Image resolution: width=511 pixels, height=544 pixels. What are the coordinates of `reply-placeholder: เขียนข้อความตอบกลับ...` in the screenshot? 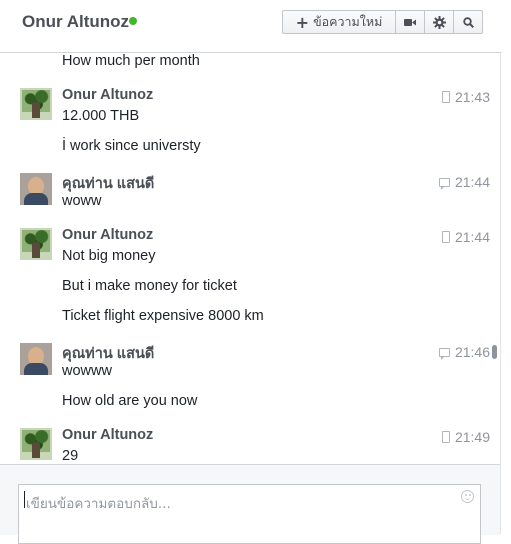 It's located at (98, 504).